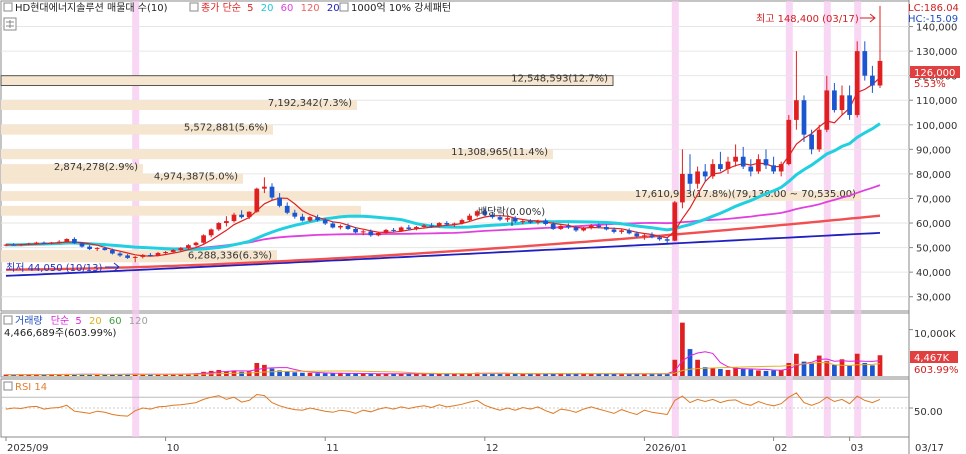 Image resolution: width=966 pixels, height=454 pixels. Describe the element at coordinates (8, 320) in the screenshot. I see `volume-checkbox` at that location.